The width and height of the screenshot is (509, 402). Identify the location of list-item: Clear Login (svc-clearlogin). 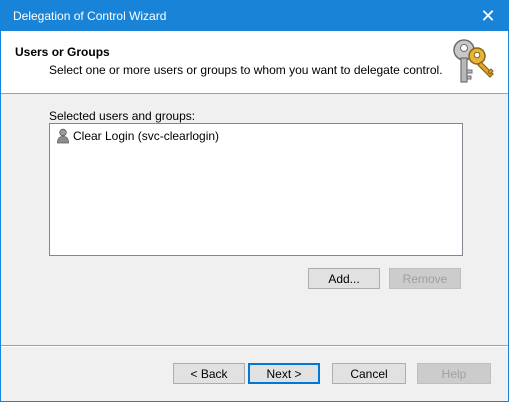
(137, 136).